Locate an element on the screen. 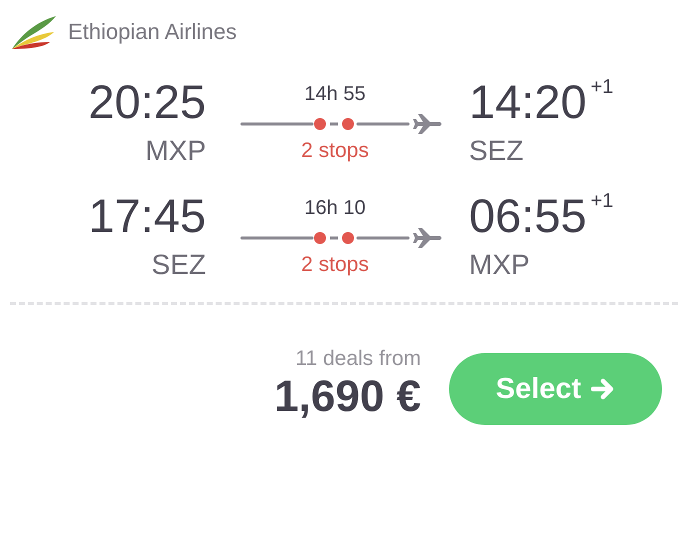 This screenshot has height=538, width=678. departure-time: 20:25 is located at coordinates (147, 102).